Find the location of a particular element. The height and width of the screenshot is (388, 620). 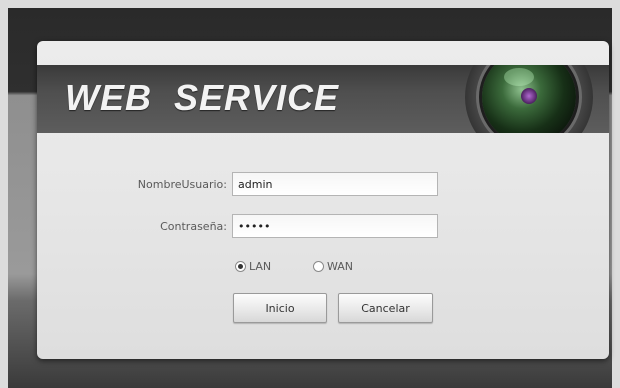

lens-glass is located at coordinates (529, 99).